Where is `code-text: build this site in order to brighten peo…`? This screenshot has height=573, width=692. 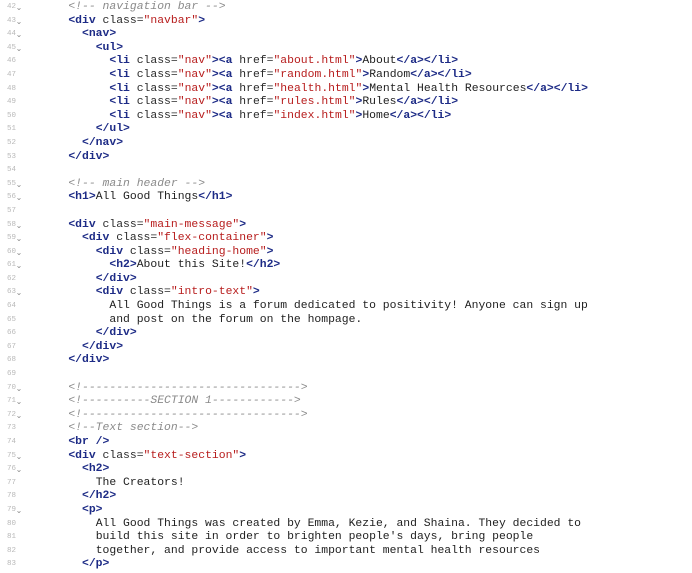
code-text: build this site in order to brighten peo… is located at coordinates (287, 538).